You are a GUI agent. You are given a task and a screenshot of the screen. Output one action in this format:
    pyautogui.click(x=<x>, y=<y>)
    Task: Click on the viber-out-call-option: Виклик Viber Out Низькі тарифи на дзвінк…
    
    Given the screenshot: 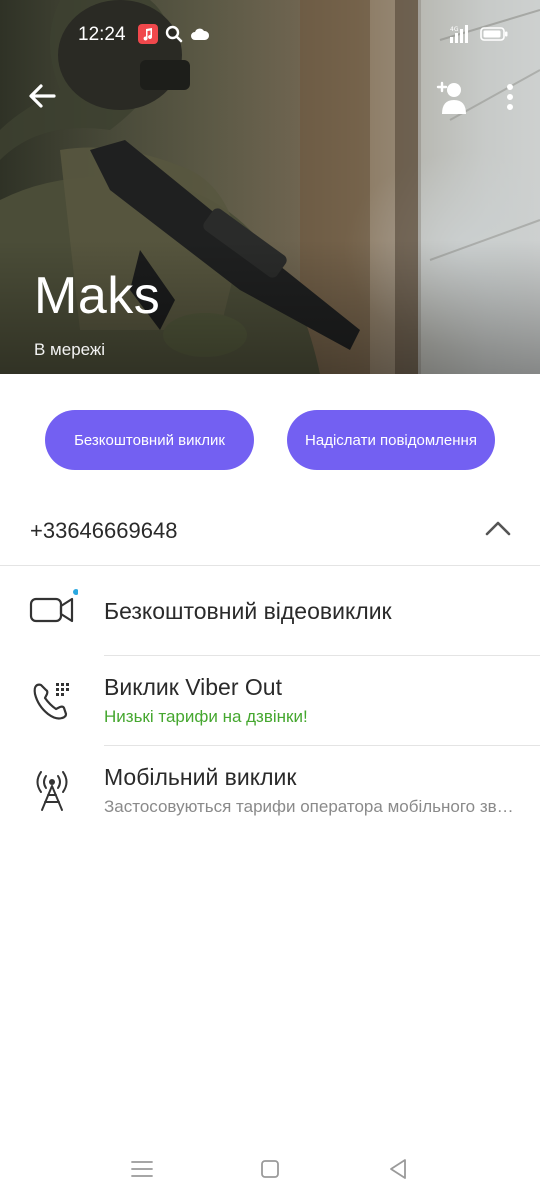 What is the action you would take?
    pyautogui.click(x=270, y=701)
    